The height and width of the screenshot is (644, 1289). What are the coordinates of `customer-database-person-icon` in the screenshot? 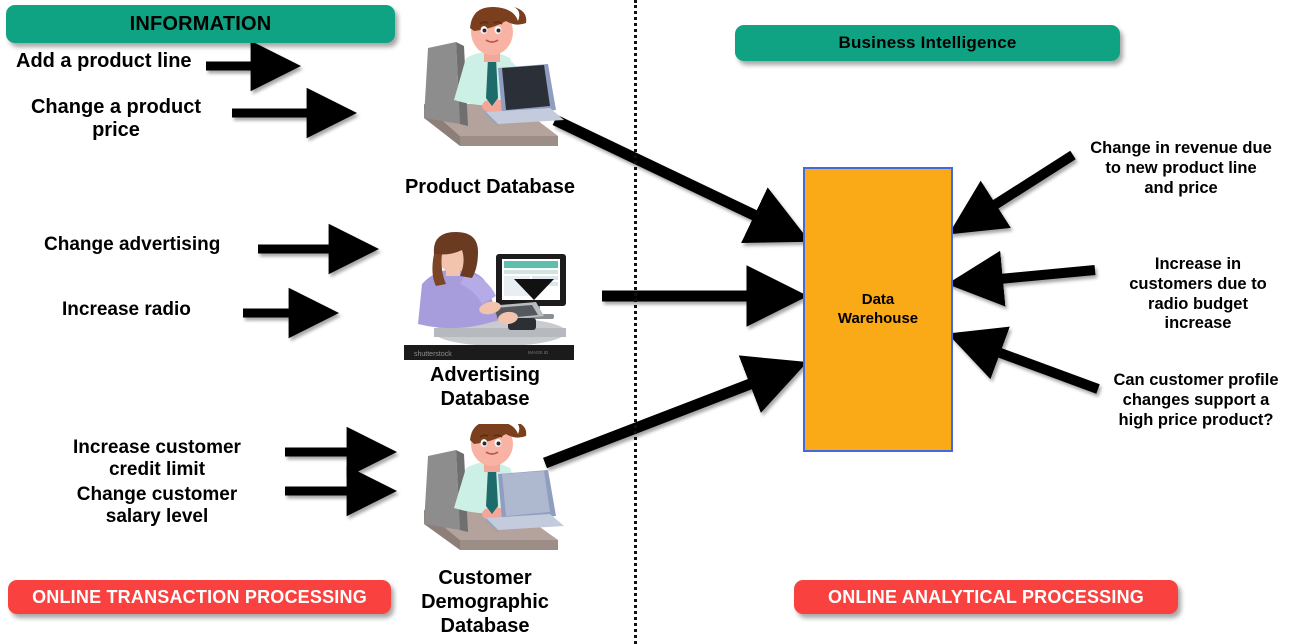 It's located at (488, 492).